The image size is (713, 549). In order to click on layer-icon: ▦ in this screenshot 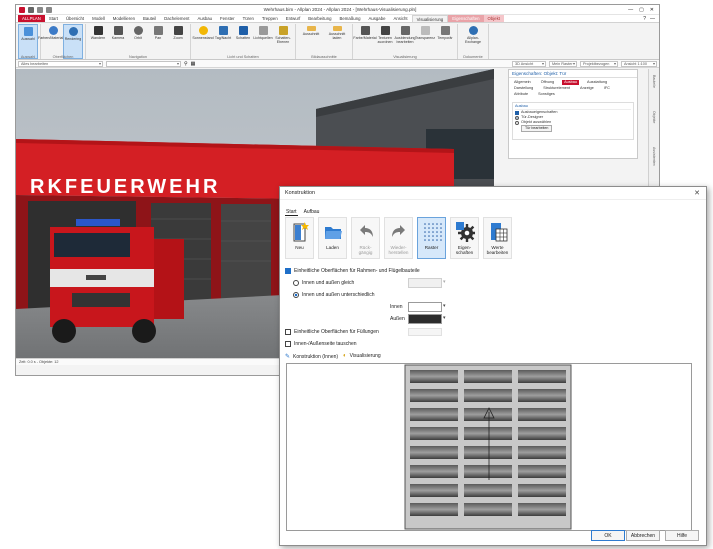, I will do `click(193, 64)`.